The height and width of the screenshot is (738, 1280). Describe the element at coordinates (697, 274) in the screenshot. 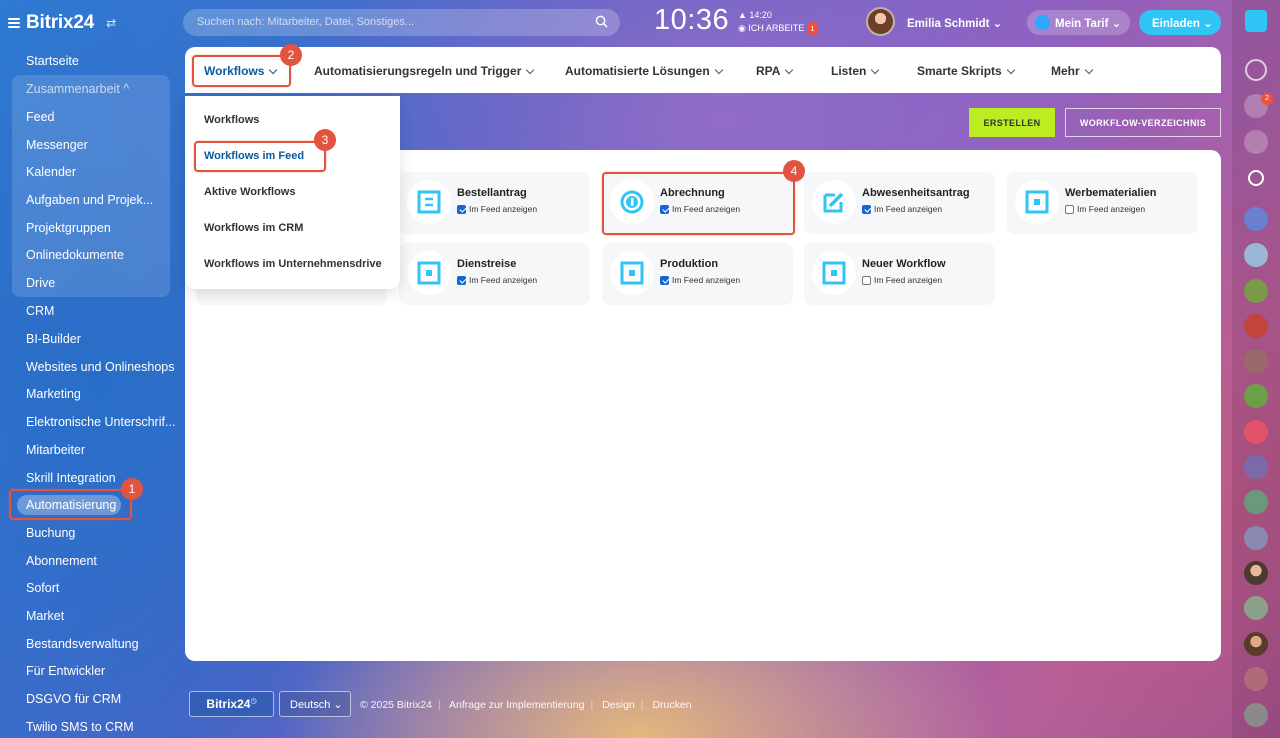

I see `workflow-card-produktion: Produktion Im Feed anzeigen` at that location.